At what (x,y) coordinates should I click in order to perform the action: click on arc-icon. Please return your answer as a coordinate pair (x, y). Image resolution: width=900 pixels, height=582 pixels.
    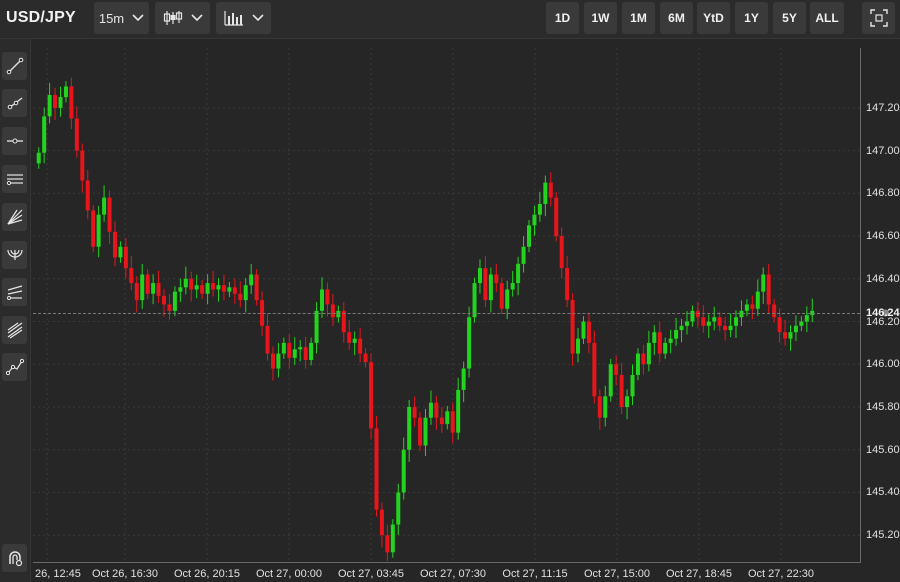
    Looking at the image, I should click on (14, 254).